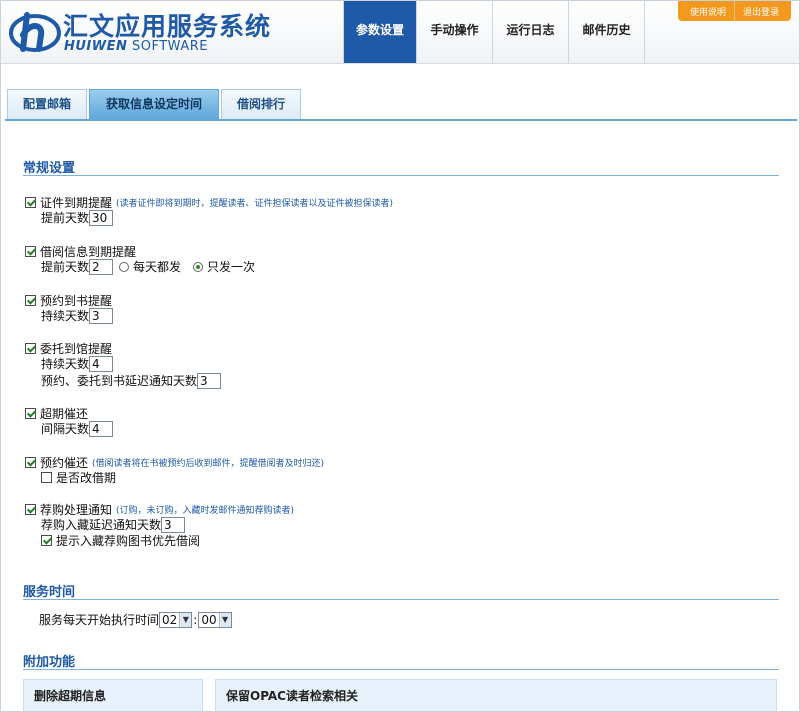  I want to click on cert-days-row: 提前天数 30, so click(77, 217).